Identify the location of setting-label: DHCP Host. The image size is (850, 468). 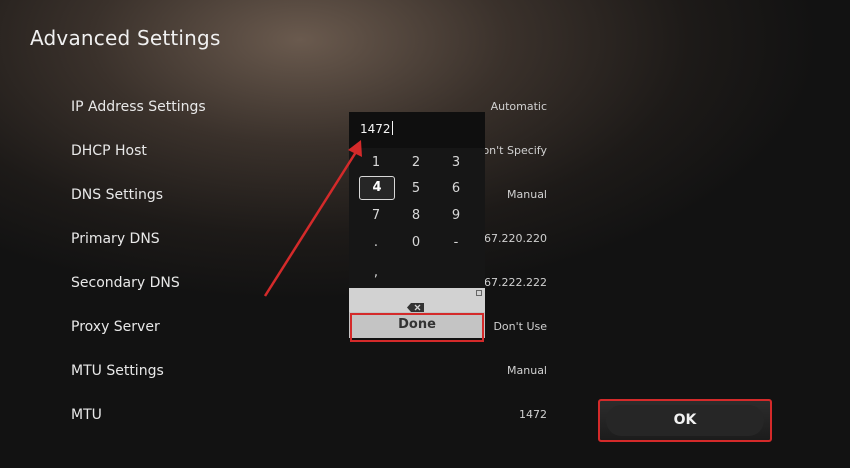
(109, 151).